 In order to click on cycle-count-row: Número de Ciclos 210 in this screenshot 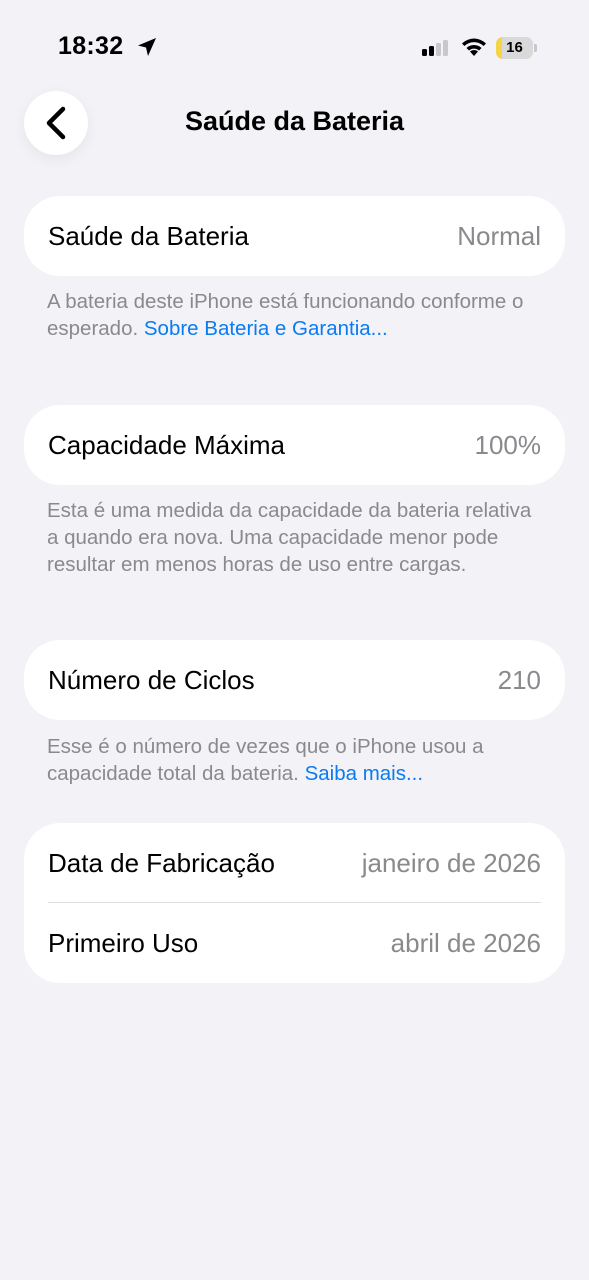, I will do `click(294, 680)`.